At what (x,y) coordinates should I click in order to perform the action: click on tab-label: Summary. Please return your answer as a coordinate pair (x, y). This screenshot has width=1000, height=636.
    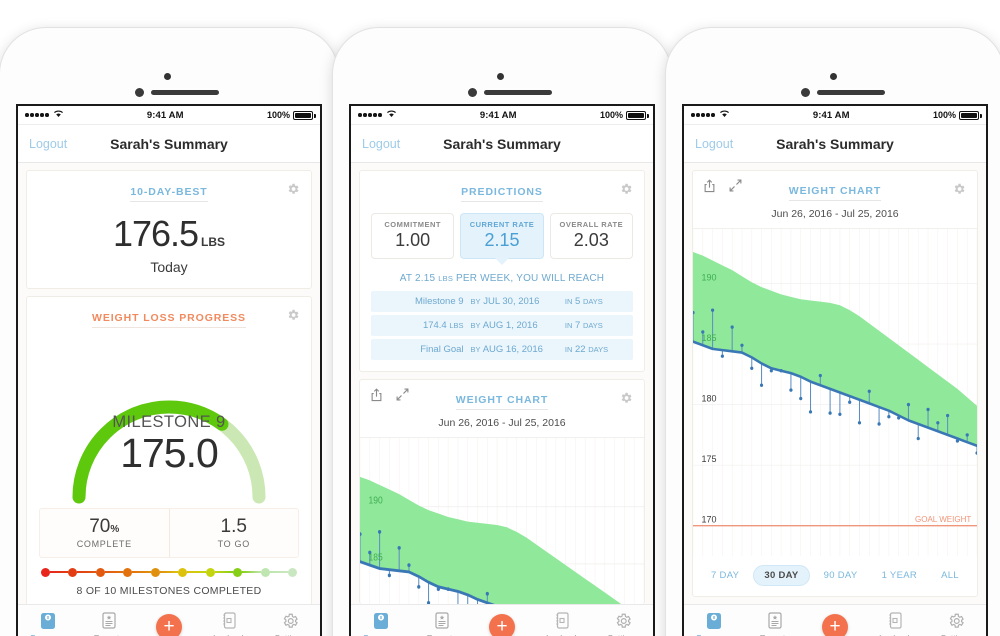
    Looking at the image, I should click on (714, 634).